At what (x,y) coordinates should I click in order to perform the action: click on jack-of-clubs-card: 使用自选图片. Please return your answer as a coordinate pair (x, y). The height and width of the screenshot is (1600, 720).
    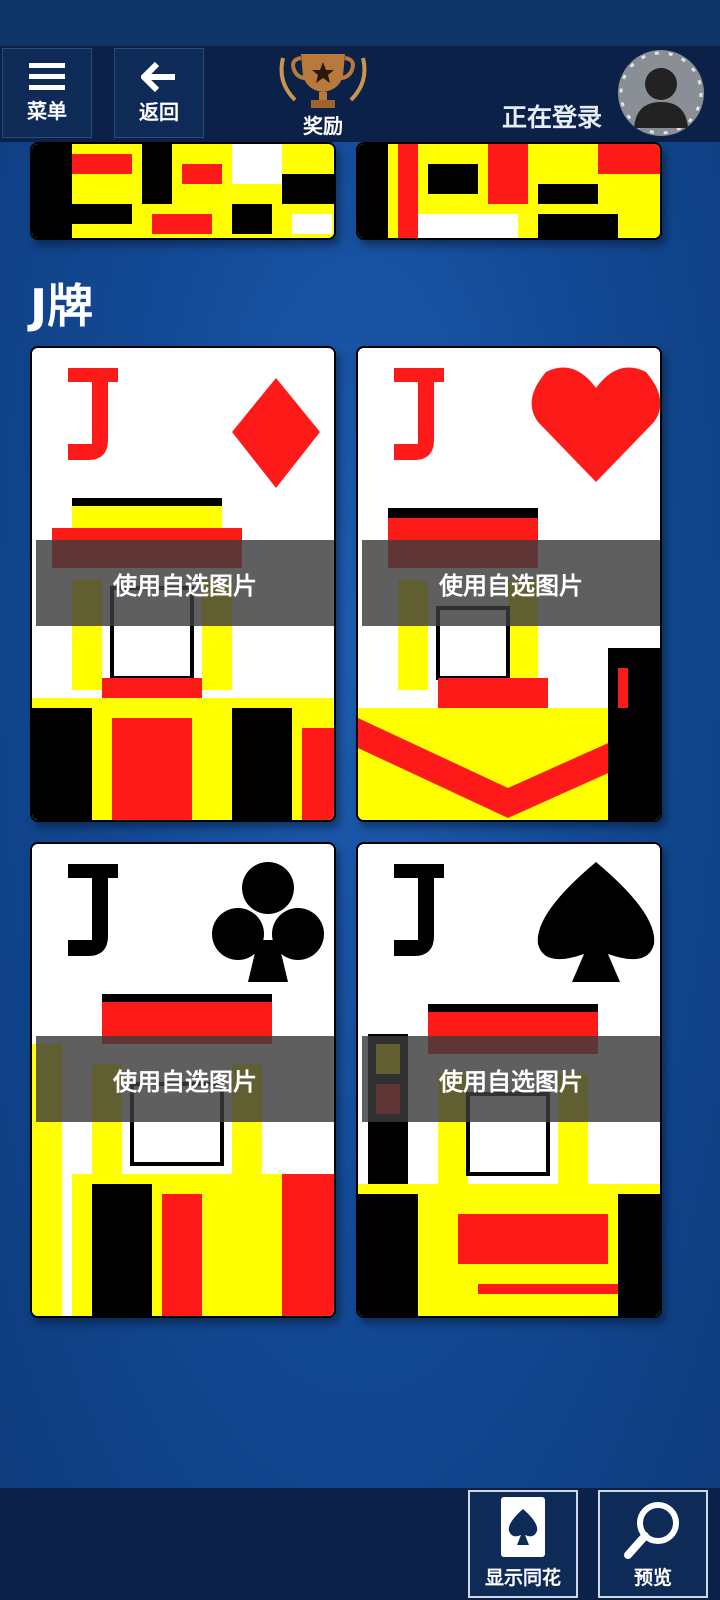
    Looking at the image, I should click on (183, 1080).